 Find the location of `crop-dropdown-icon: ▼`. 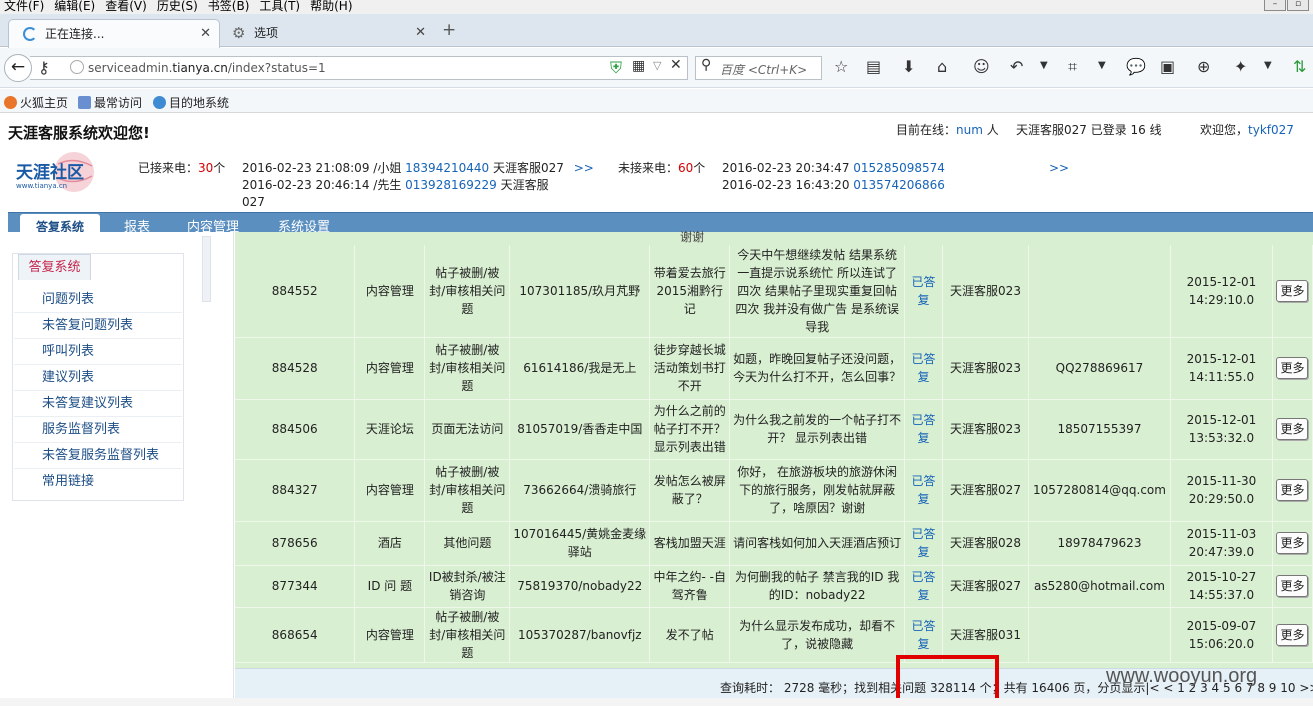

crop-dropdown-icon: ▼ is located at coordinates (1102, 65).